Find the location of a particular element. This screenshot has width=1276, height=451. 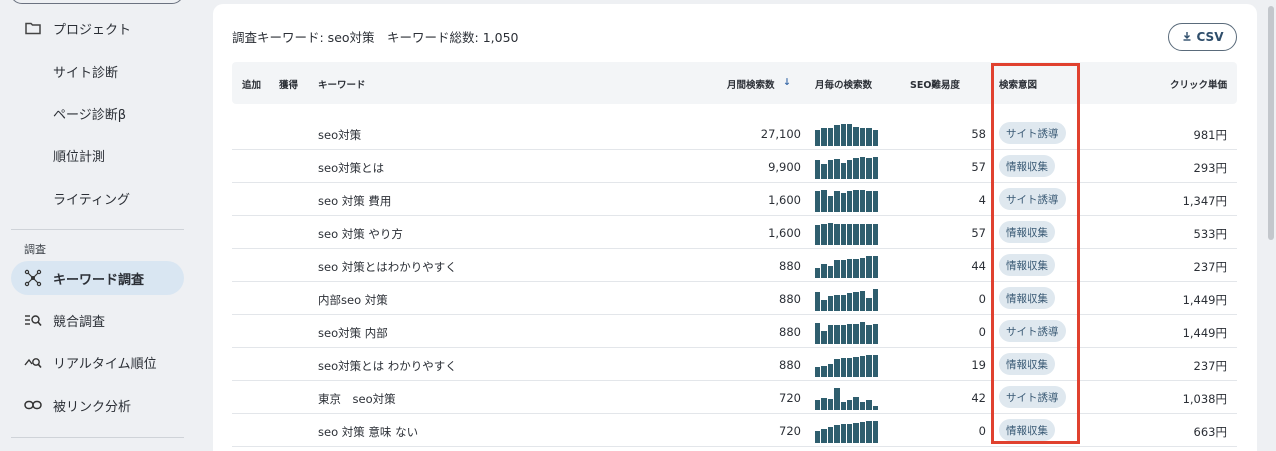

scrollbar-thumb is located at coordinates (1271, 123).